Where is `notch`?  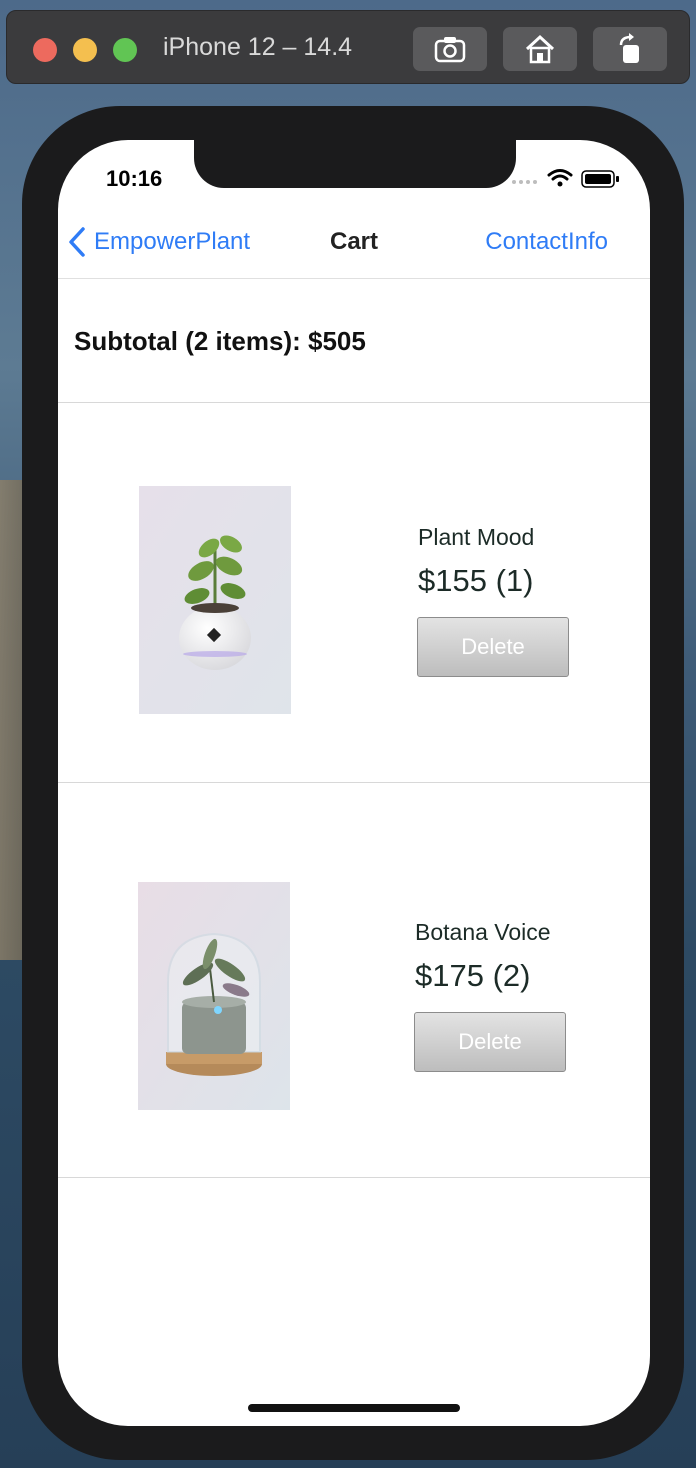 notch is located at coordinates (355, 164).